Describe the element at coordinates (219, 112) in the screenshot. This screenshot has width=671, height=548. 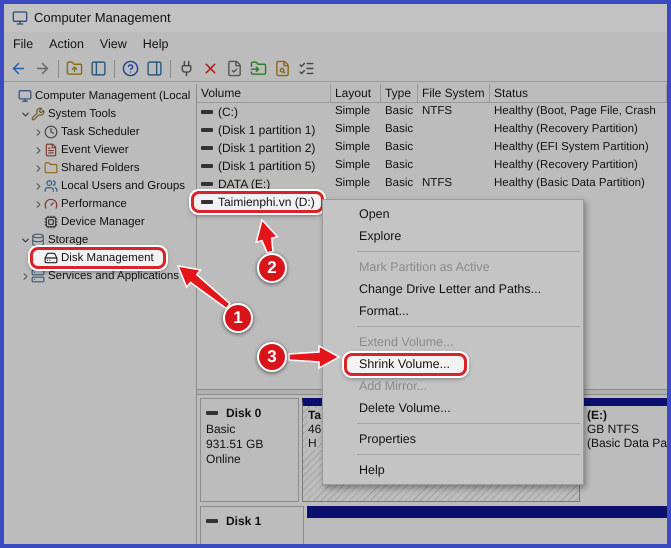
I see `partition-entry: (C:)` at that location.